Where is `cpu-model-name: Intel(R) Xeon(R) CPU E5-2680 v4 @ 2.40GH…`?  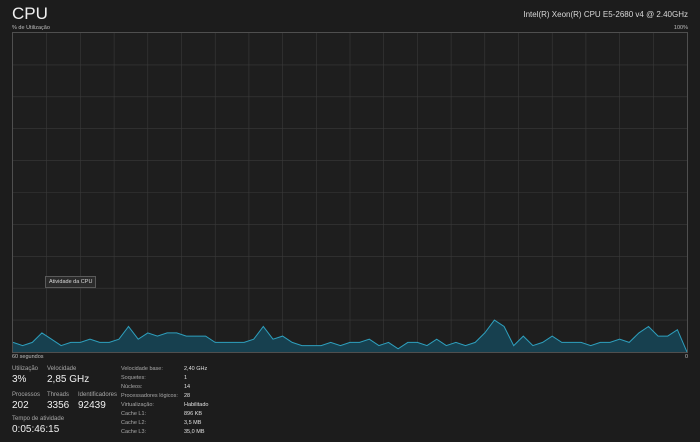 cpu-model-name: Intel(R) Xeon(R) CPU E5-2680 v4 @ 2.40GH… is located at coordinates (605, 14).